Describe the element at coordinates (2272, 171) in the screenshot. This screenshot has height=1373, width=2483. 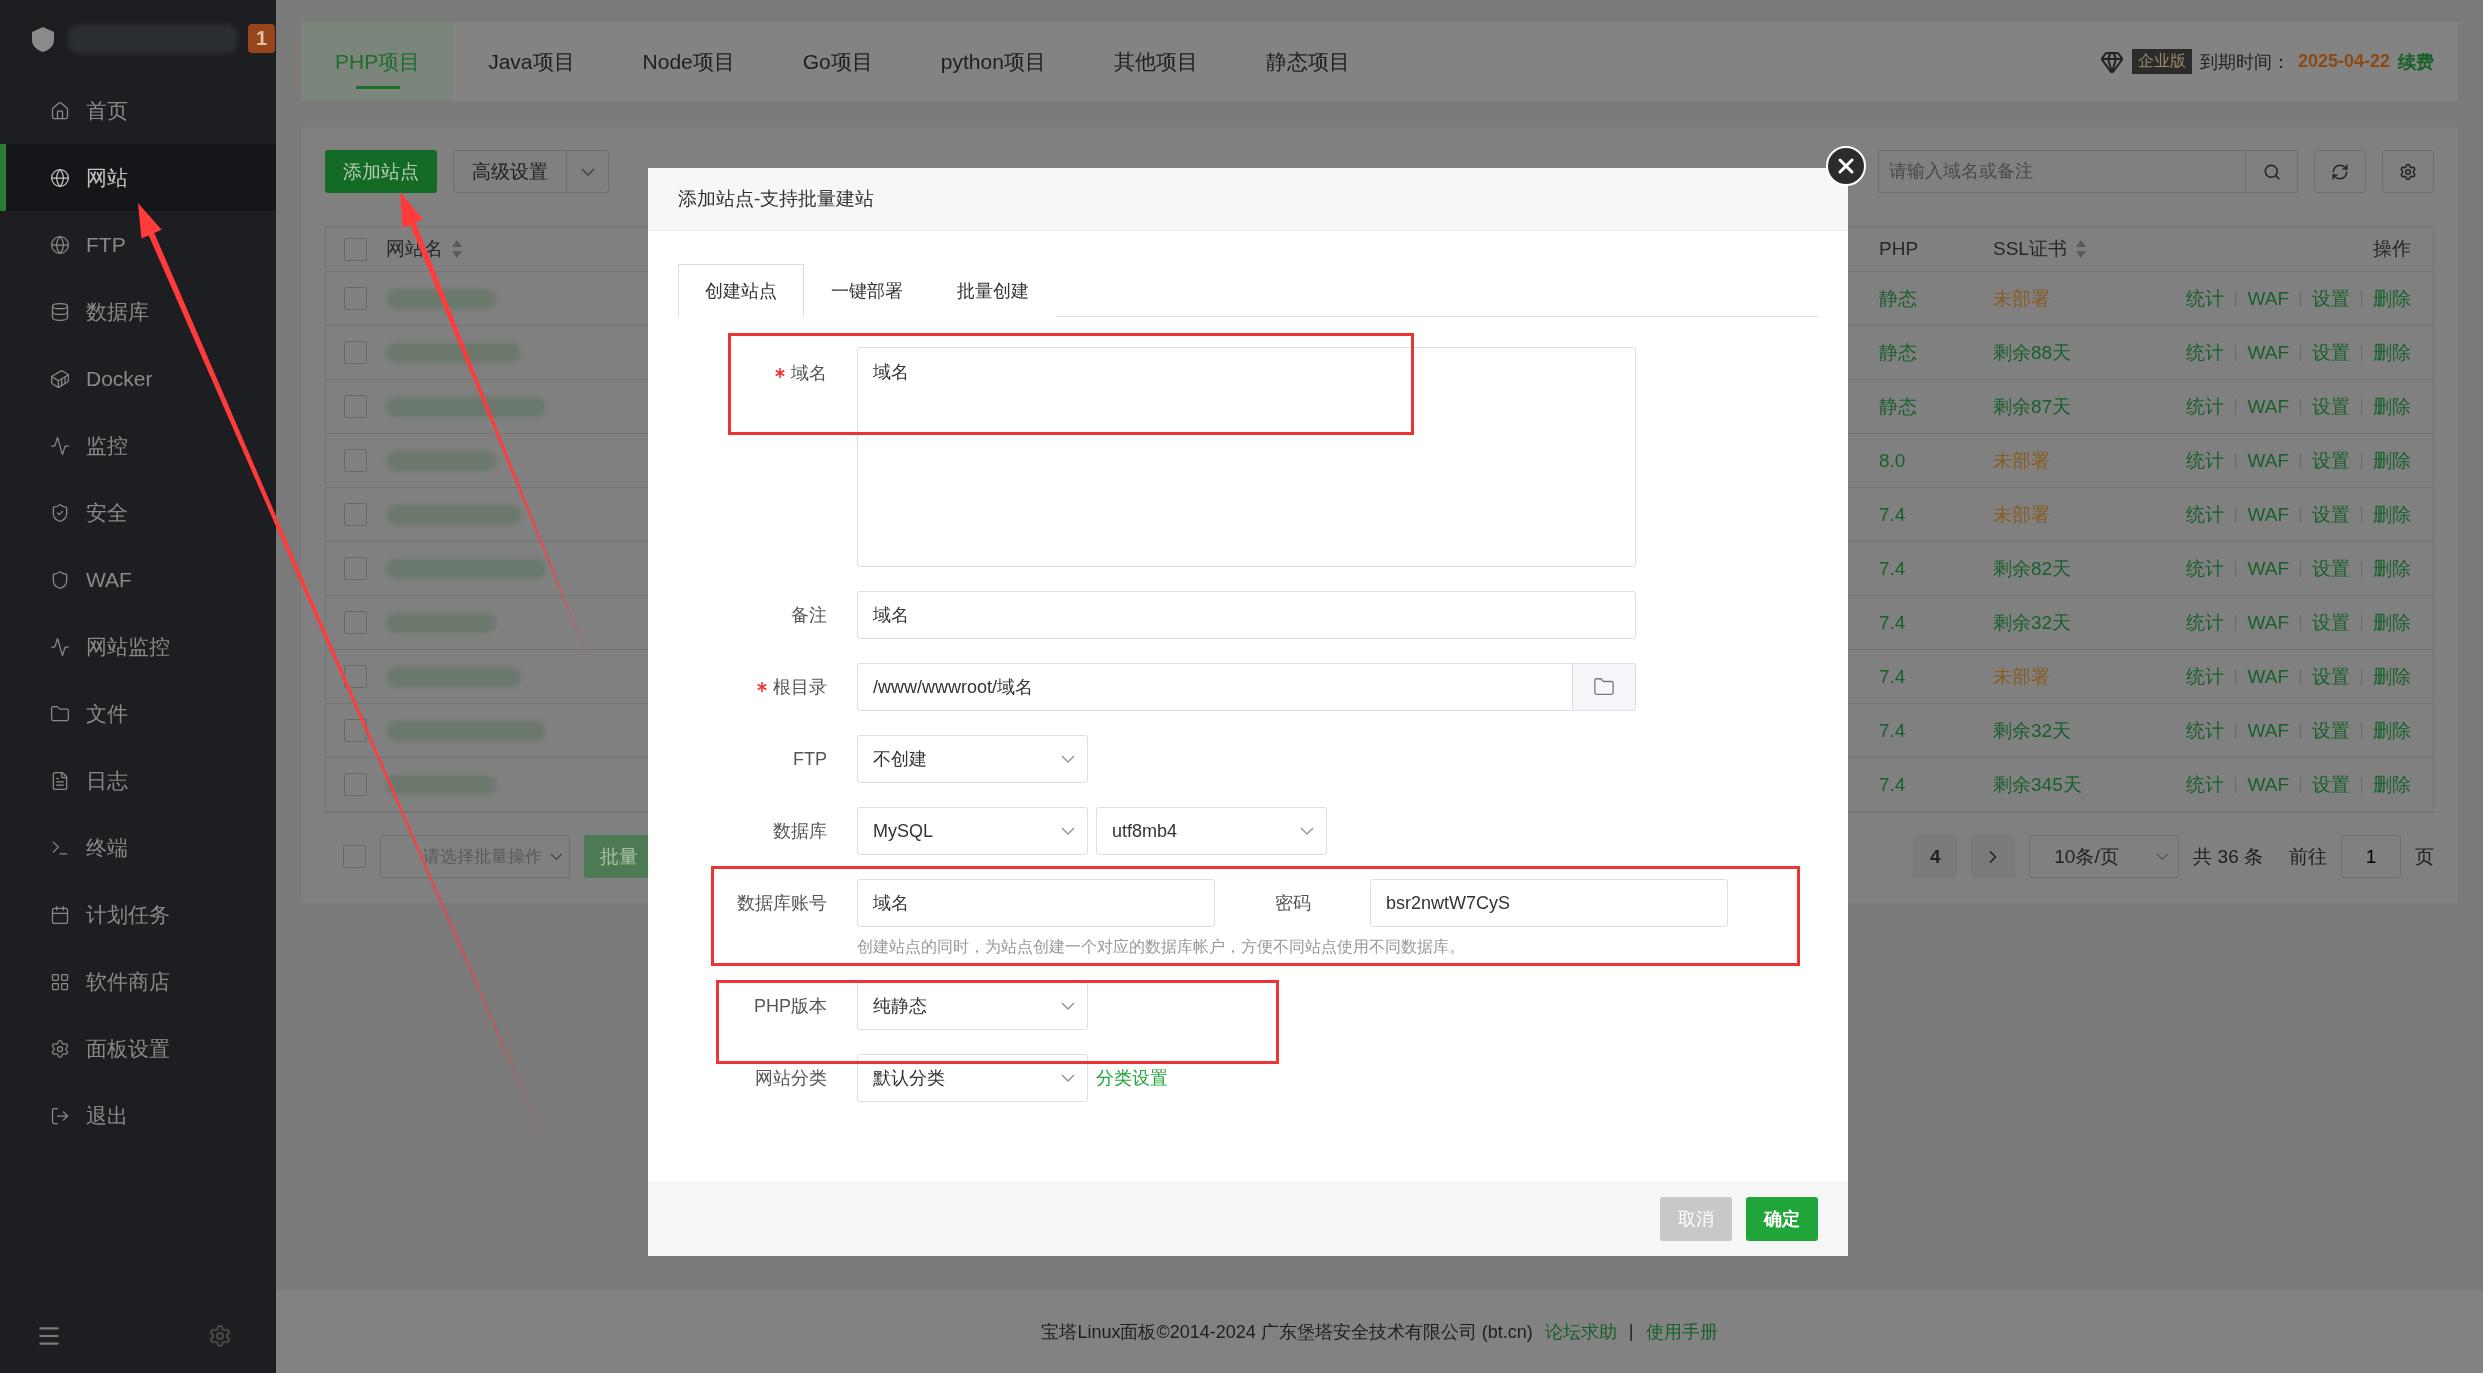
I see `search-button` at that location.